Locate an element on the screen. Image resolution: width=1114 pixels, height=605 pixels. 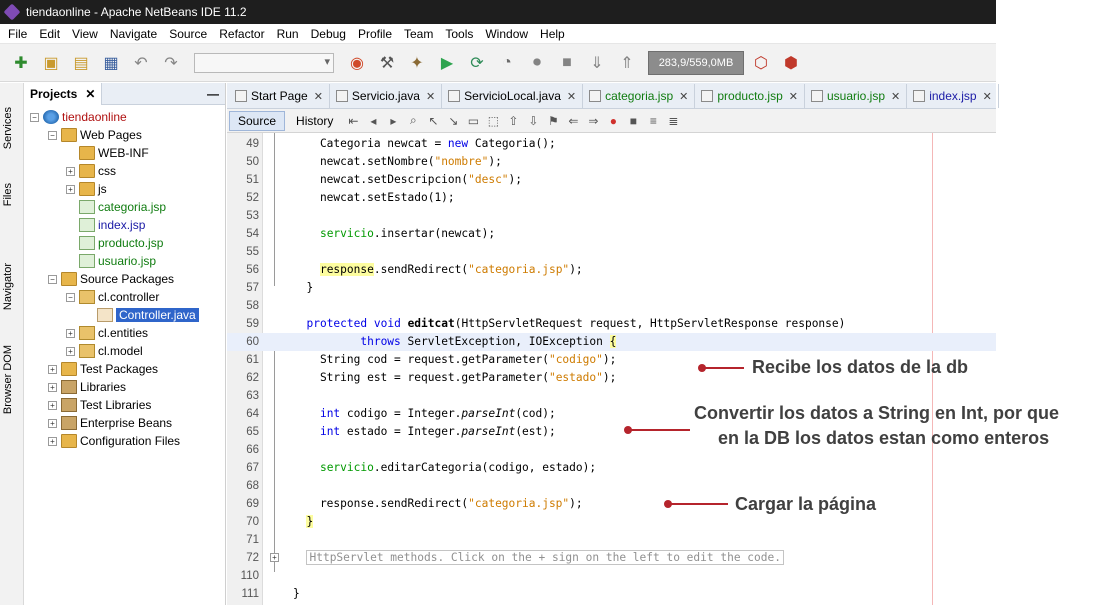
find-icon: ⌕ is located at coordinates (413, 121).